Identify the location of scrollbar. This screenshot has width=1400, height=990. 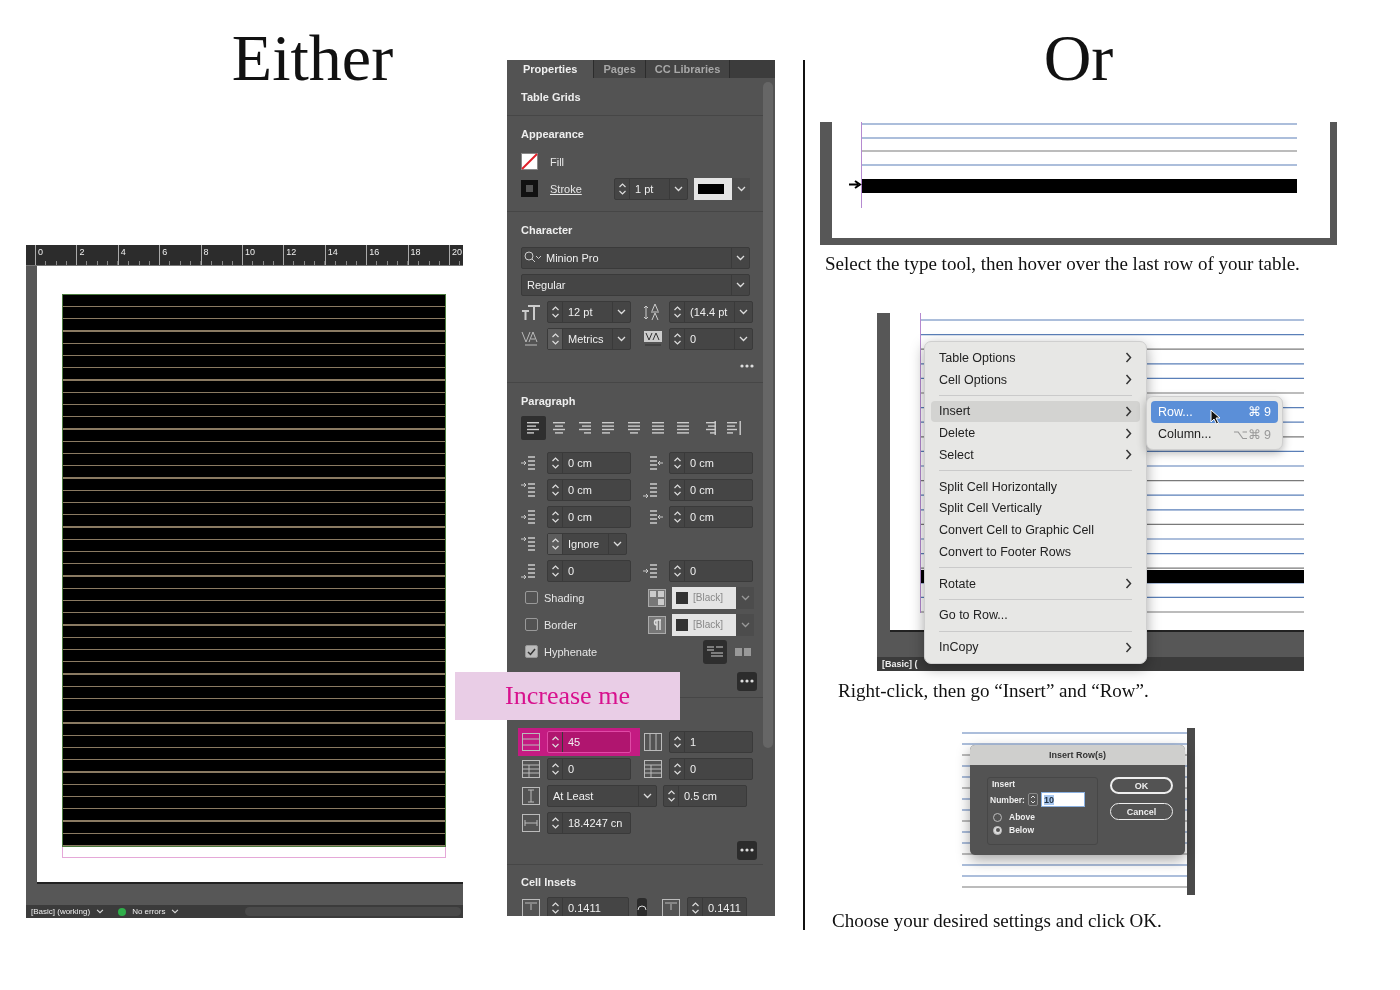
(768, 415).